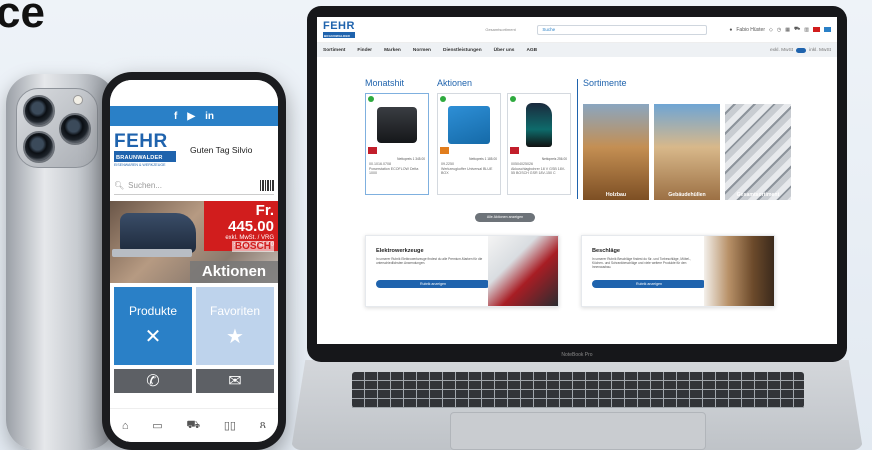 This screenshot has height=450, width=872. I want to click on catalog-icon: ▭, so click(157, 425).